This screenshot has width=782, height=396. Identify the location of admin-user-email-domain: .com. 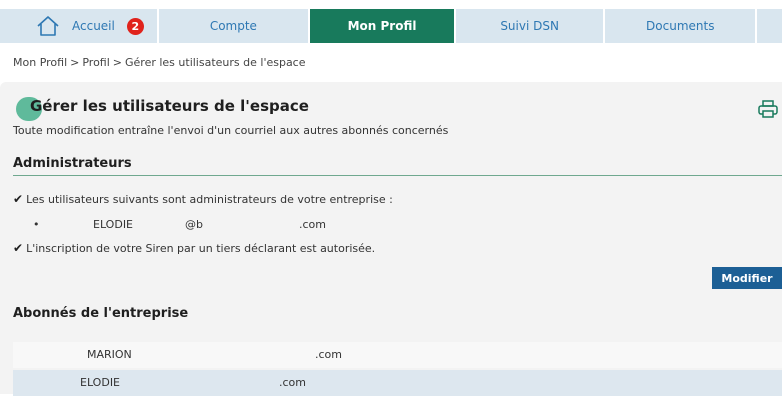
(312, 224).